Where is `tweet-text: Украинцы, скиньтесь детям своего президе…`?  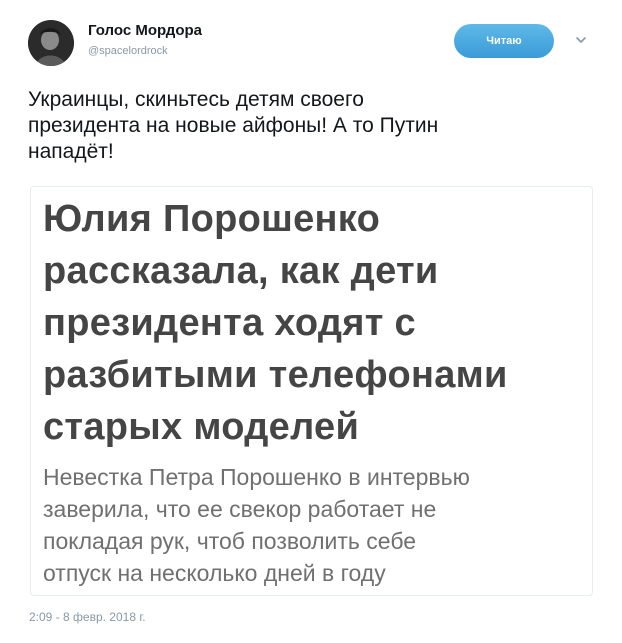
tweet-text: Украинцы, скиньтесь детям своего президе… is located at coordinates (233, 125).